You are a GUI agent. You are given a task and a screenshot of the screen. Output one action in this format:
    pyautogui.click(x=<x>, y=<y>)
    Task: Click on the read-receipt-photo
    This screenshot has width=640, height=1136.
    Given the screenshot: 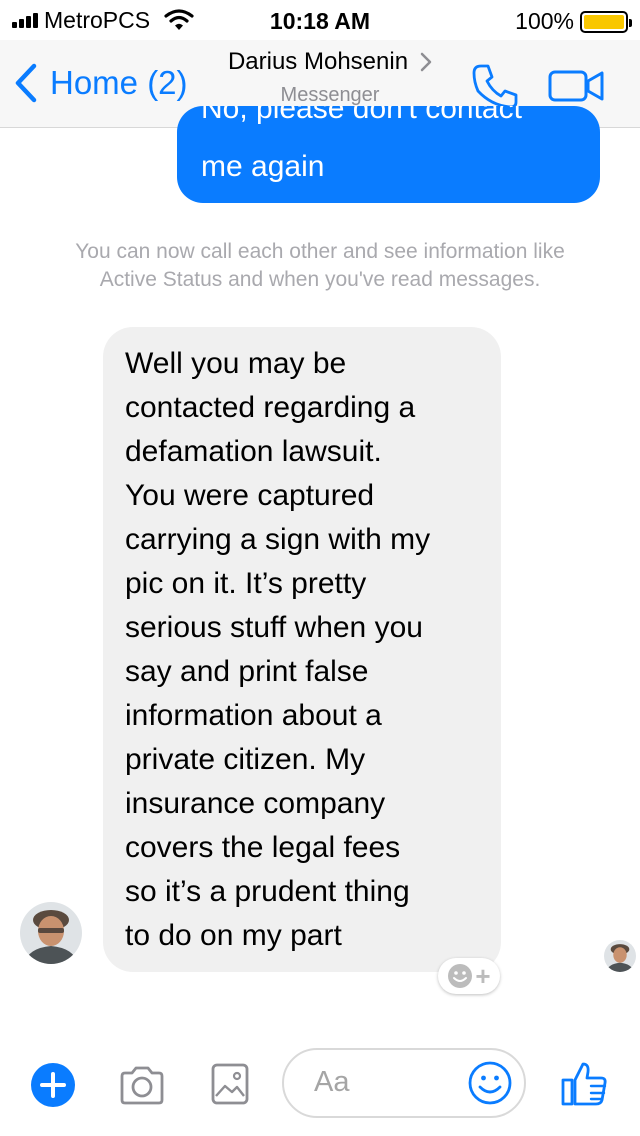 What is the action you would take?
    pyautogui.click(x=620, y=956)
    